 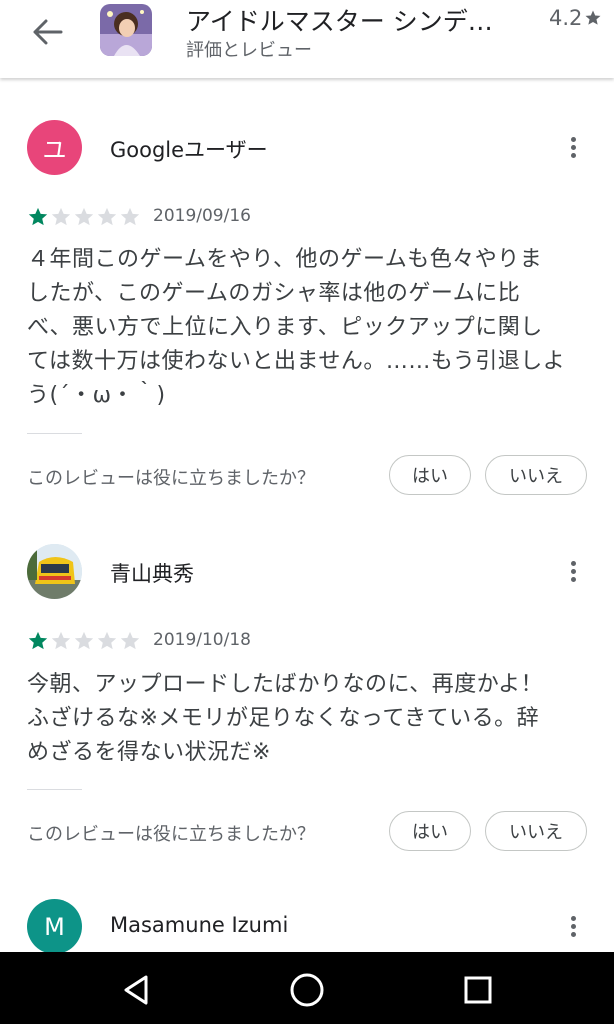 What do you see at coordinates (189, 150) in the screenshot?
I see `review-author: Googleユーザー` at bounding box center [189, 150].